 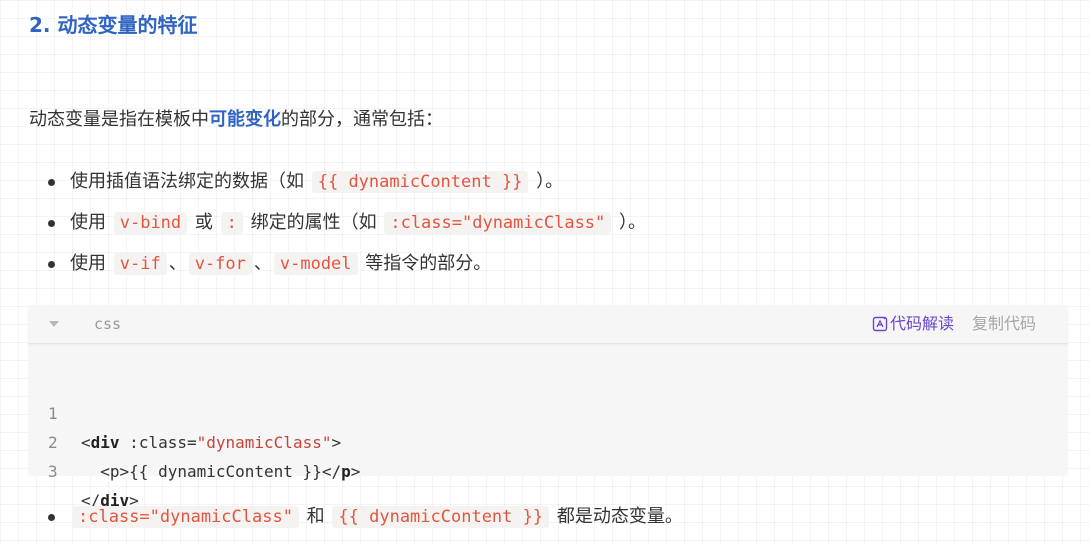 I want to click on intro-text-after: 的部分，通常包括：, so click(x=362, y=119).